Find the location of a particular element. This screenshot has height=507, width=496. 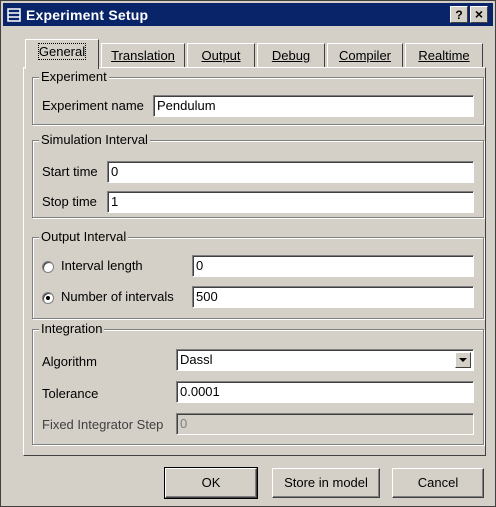

store-in-model-button: Store in model is located at coordinates (326, 483).